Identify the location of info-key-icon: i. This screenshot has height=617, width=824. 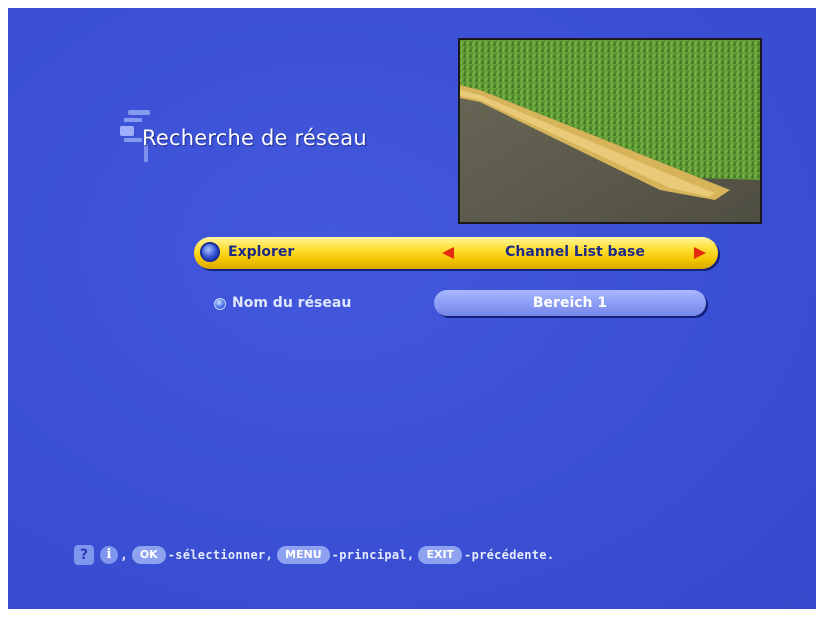
(109, 555).